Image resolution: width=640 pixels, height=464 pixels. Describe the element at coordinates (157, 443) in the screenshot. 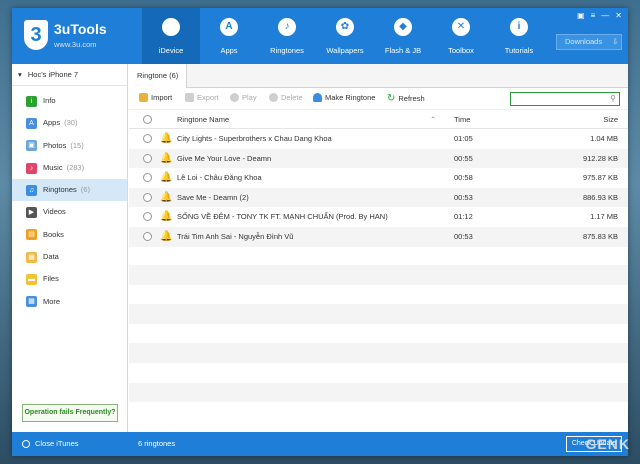

I see `ringtone-count: 6 ringtones` at that location.